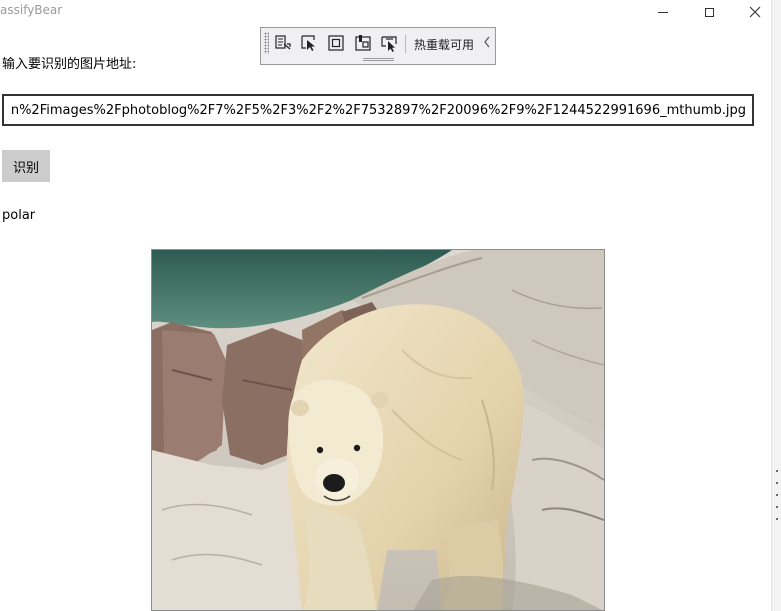 This screenshot has width=781, height=611. What do you see at coordinates (444, 44) in the screenshot?
I see `hot-reload-status: 热重载可用` at bounding box center [444, 44].